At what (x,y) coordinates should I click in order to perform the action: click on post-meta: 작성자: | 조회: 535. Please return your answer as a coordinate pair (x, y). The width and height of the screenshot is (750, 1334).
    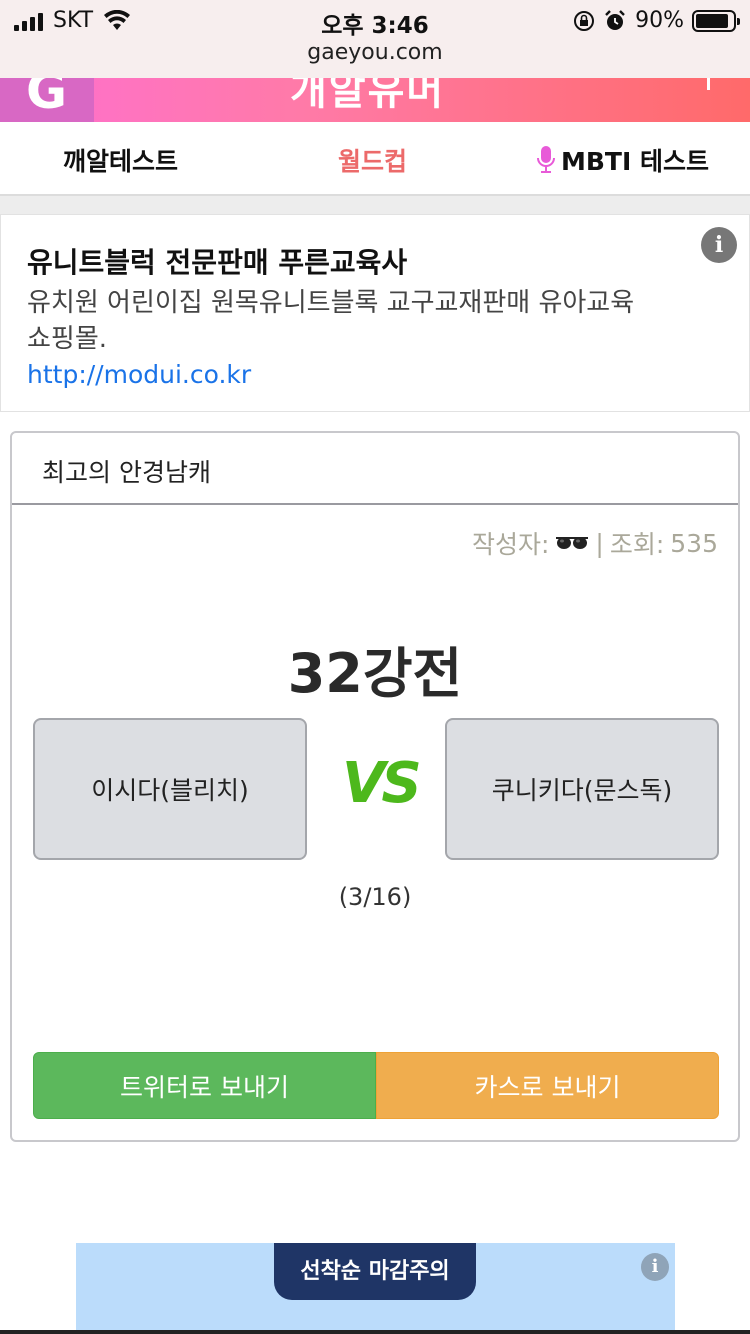
    Looking at the image, I should click on (595, 543).